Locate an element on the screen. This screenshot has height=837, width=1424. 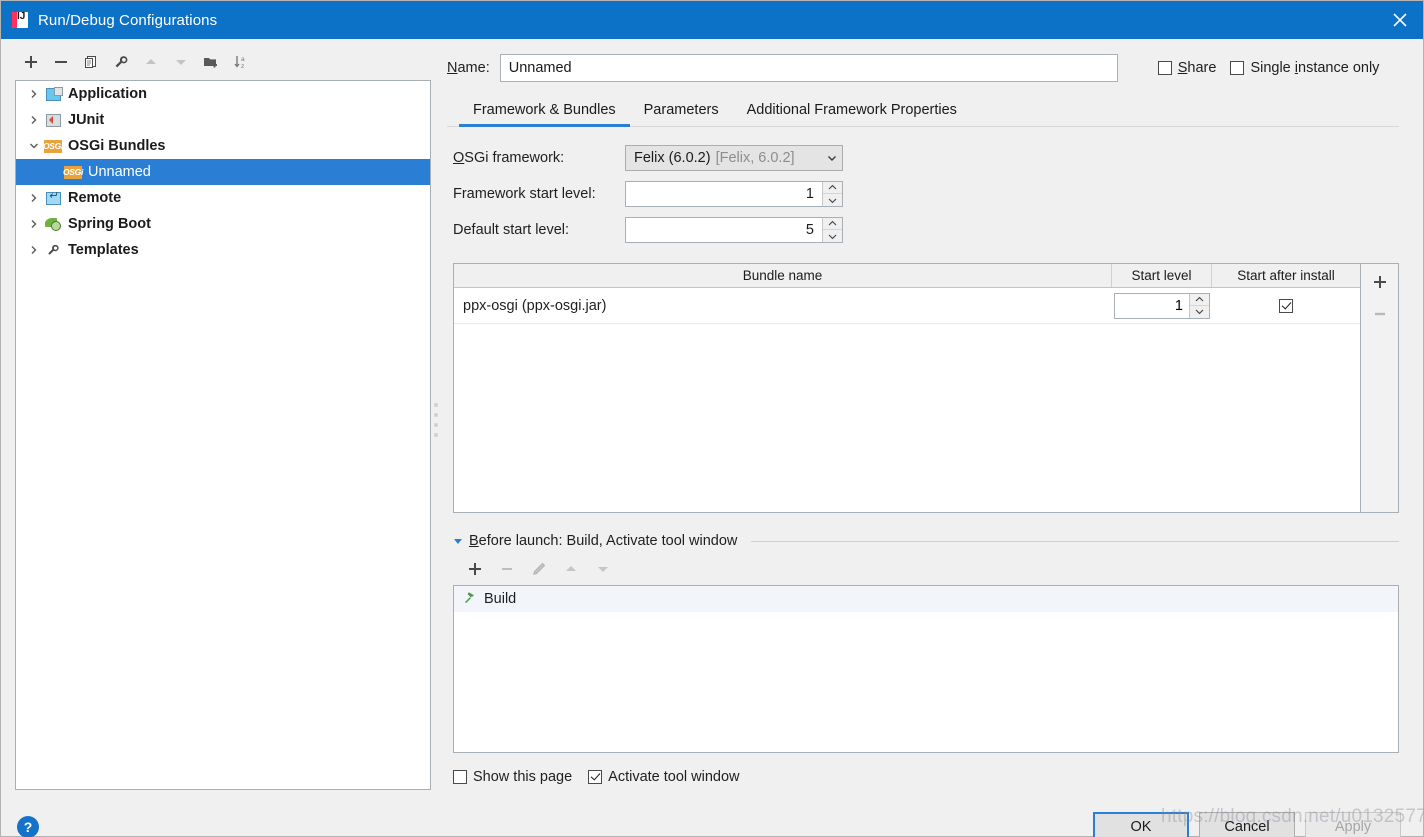
move-task-up-button is located at coordinates (571, 569).